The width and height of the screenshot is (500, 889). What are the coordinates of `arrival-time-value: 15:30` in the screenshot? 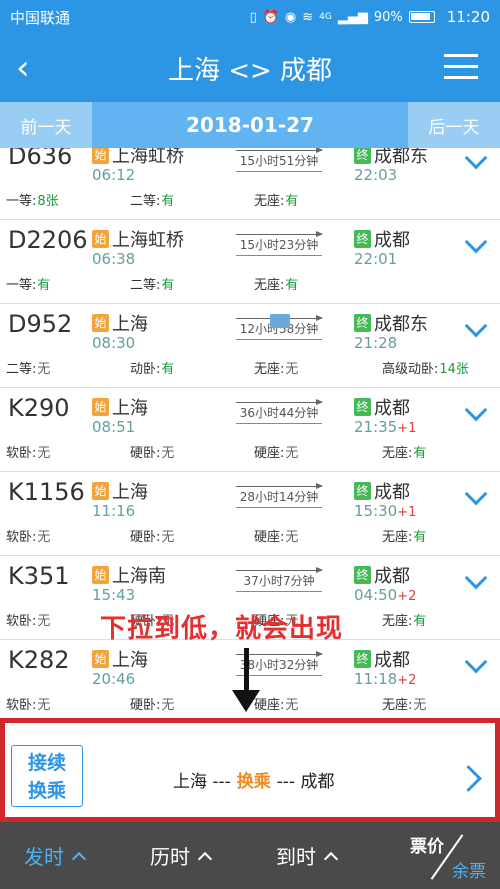 It's located at (376, 511).